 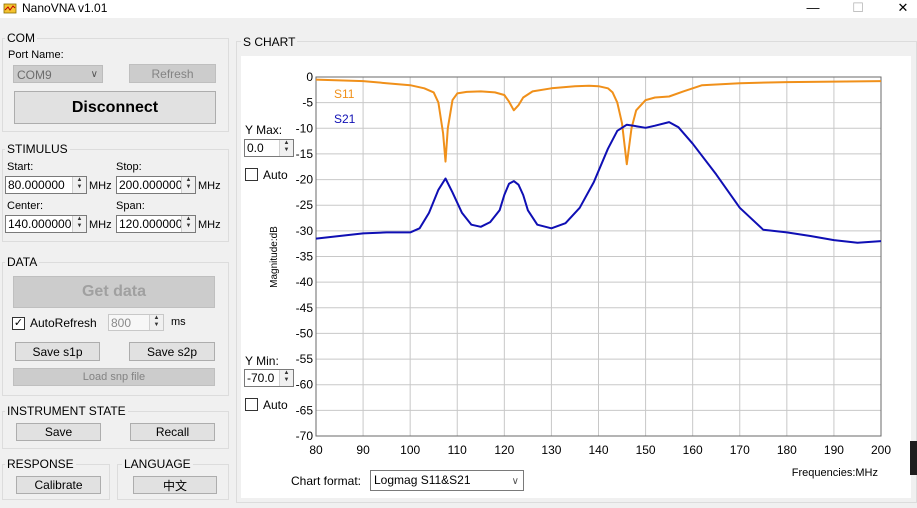 What do you see at coordinates (504, 450) in the screenshot?
I see `x-tick-label: 120` at bounding box center [504, 450].